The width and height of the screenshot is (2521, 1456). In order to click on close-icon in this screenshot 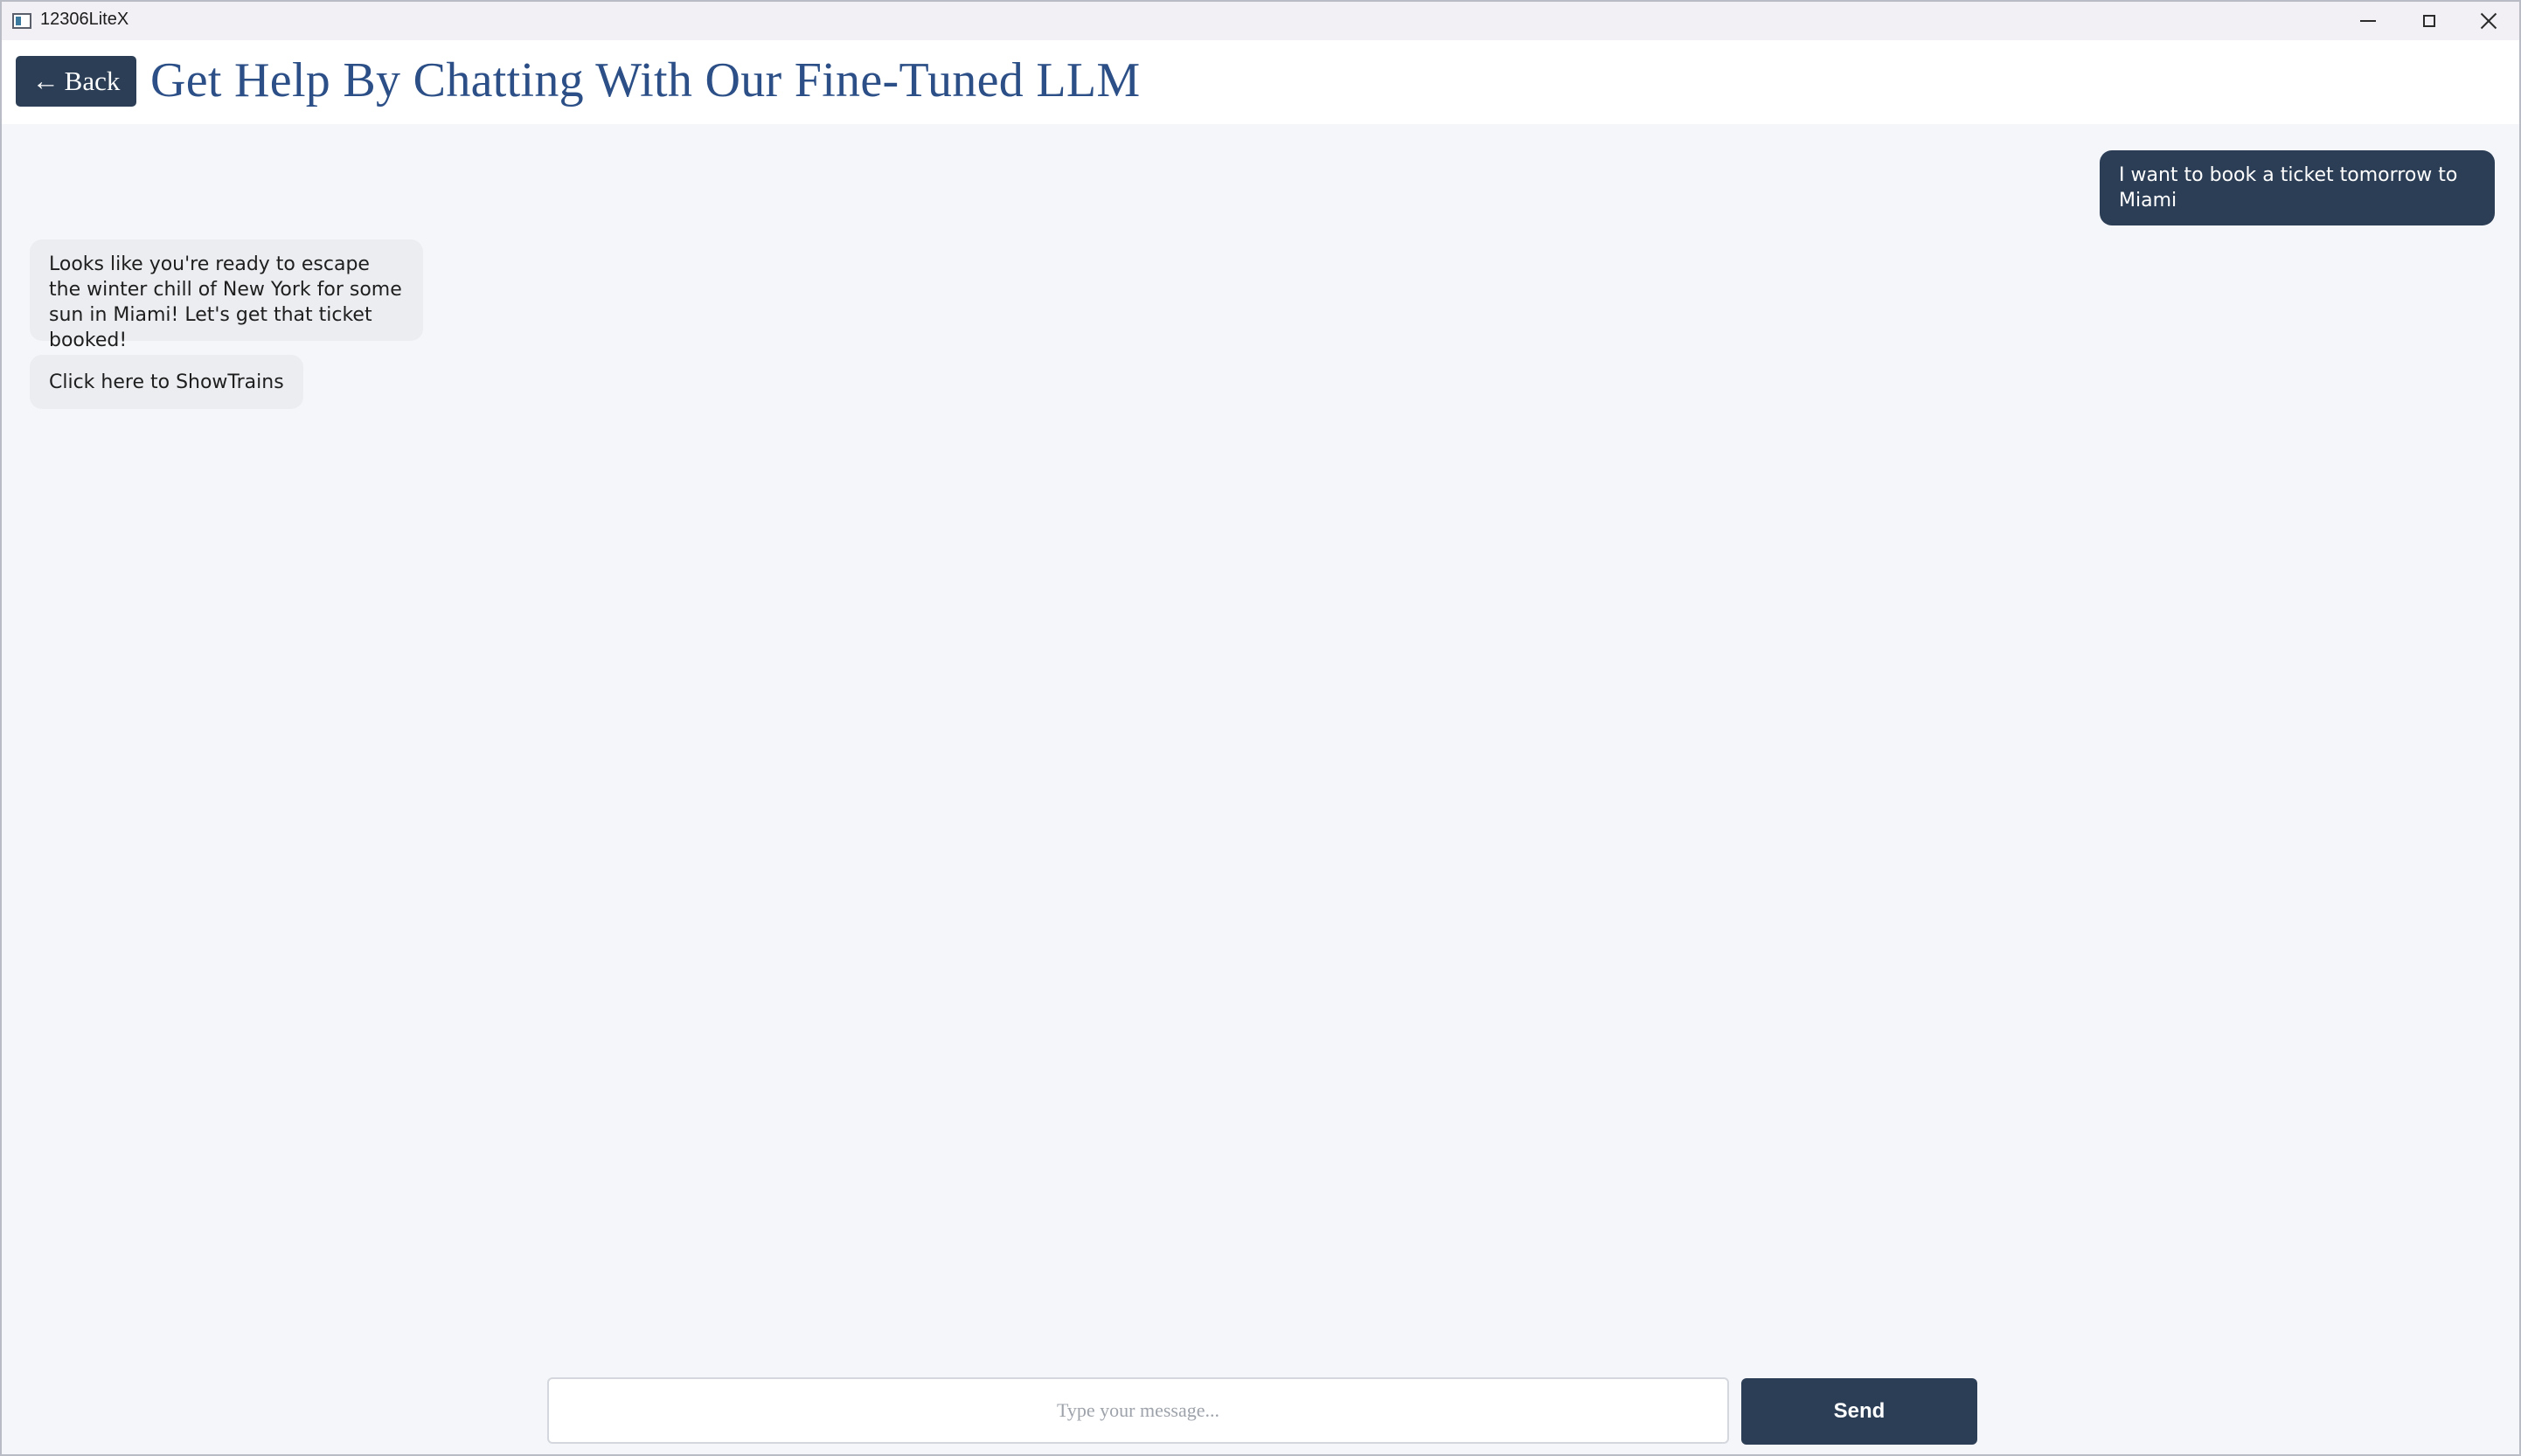, I will do `click(2488, 21)`.